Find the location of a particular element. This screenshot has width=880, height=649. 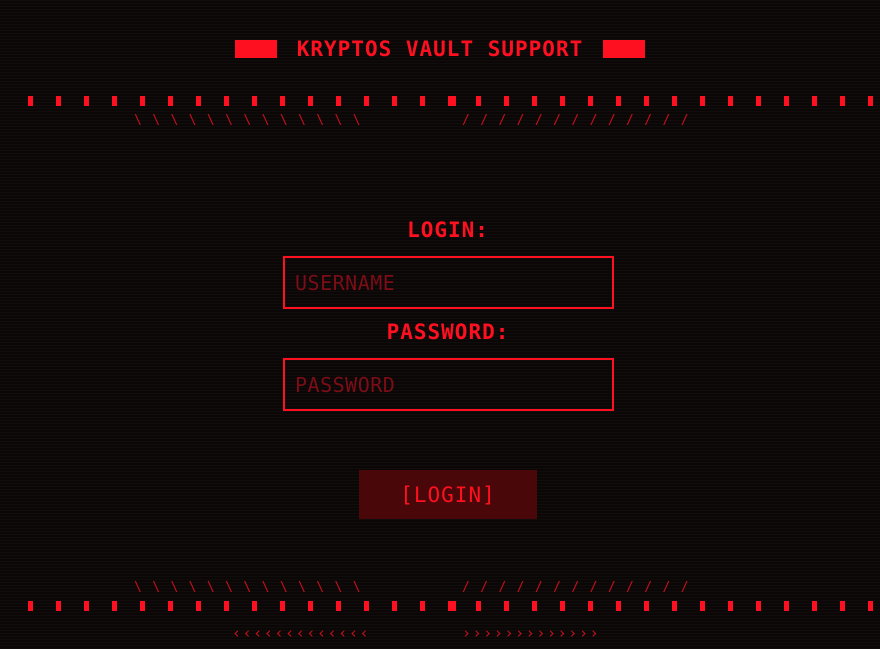

top-tick-divider is located at coordinates (450, 101).